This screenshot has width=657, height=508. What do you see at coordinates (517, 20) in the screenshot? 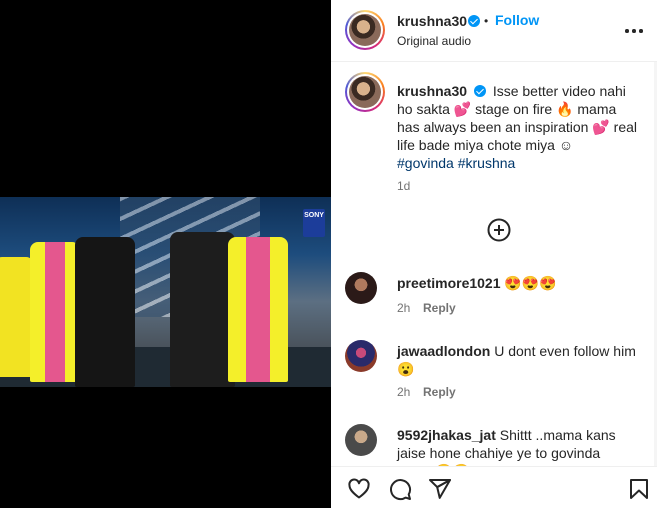
I see `follow-button: Follow` at bounding box center [517, 20].